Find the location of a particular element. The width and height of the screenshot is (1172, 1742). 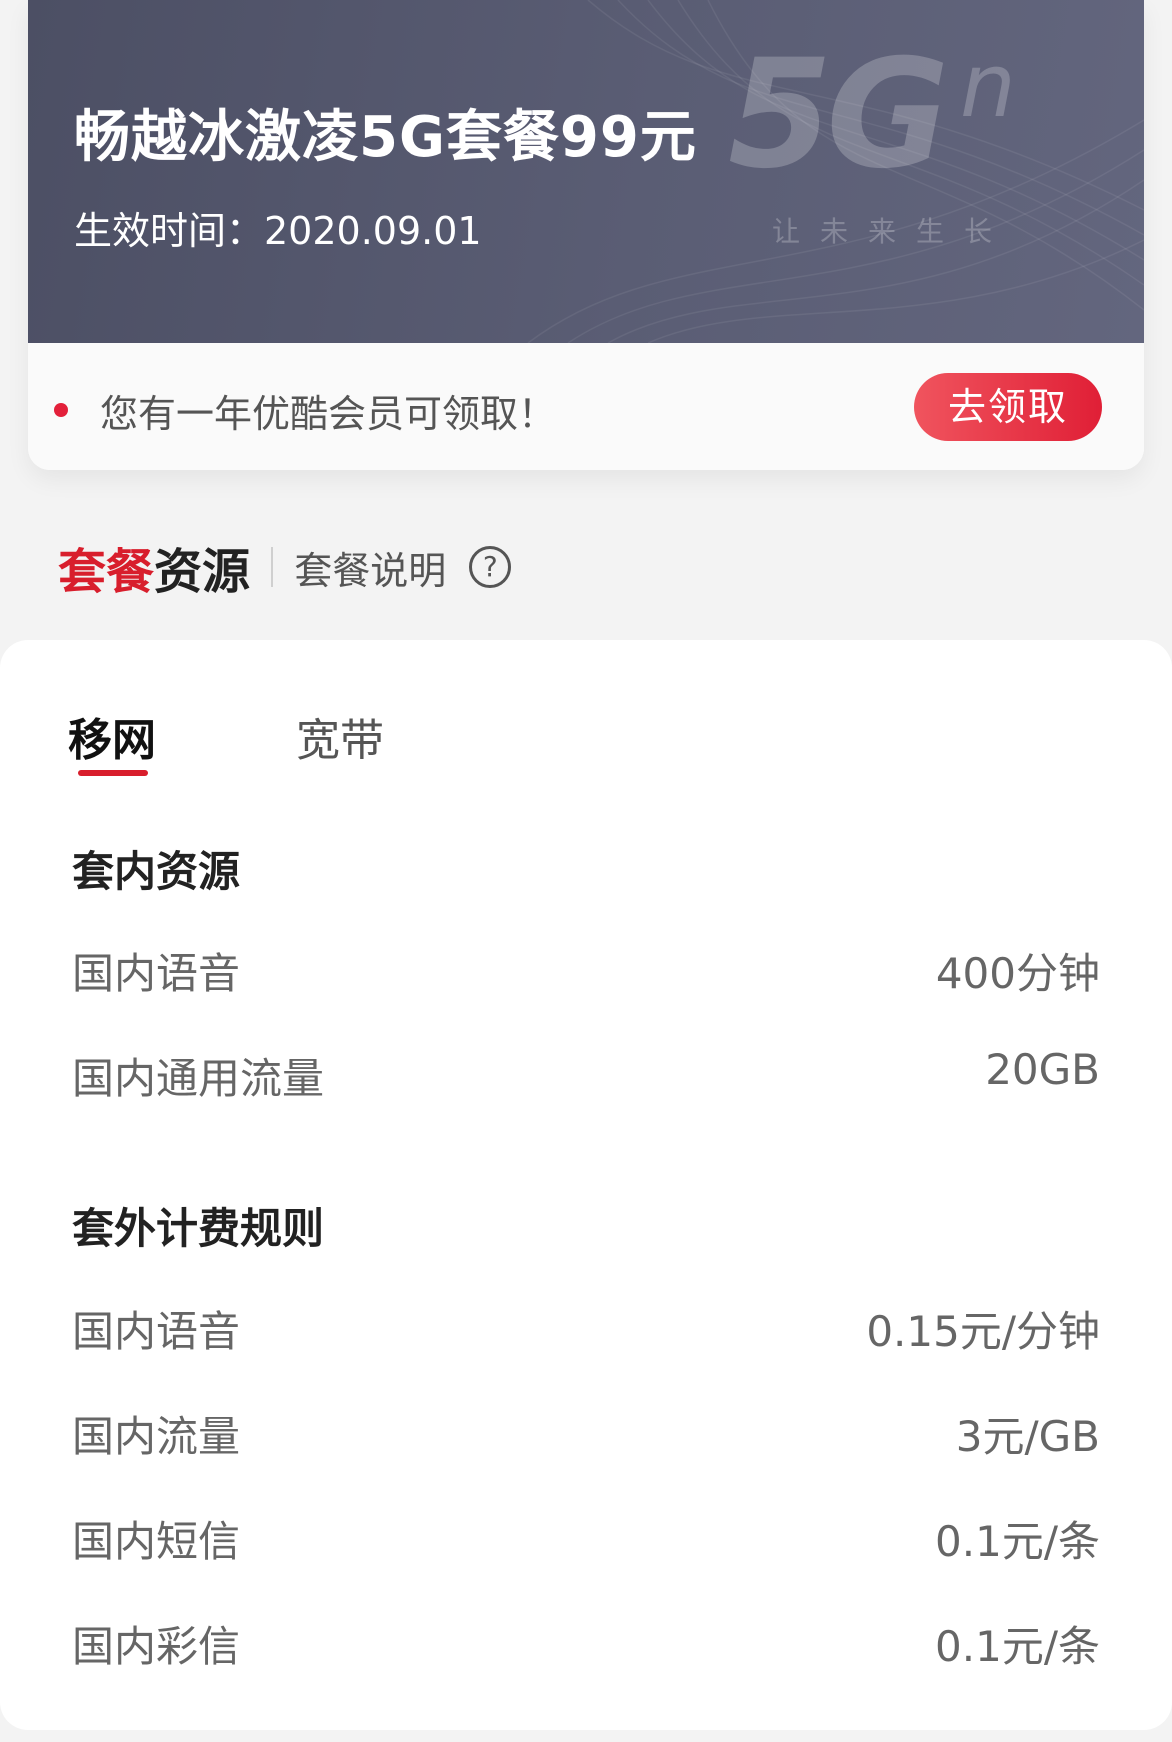

row-label: 国内流量 is located at coordinates (156, 1436).